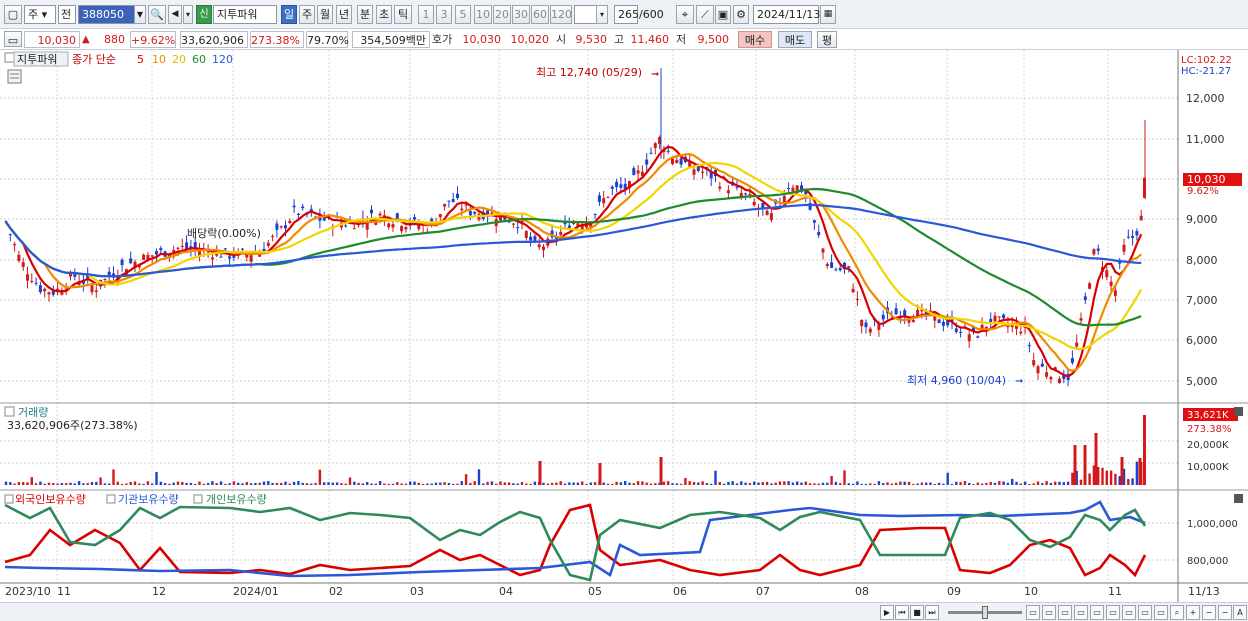 This screenshot has width=1248, height=621. Describe the element at coordinates (67, 14) in the screenshot. I see `prev-button: 전` at that location.